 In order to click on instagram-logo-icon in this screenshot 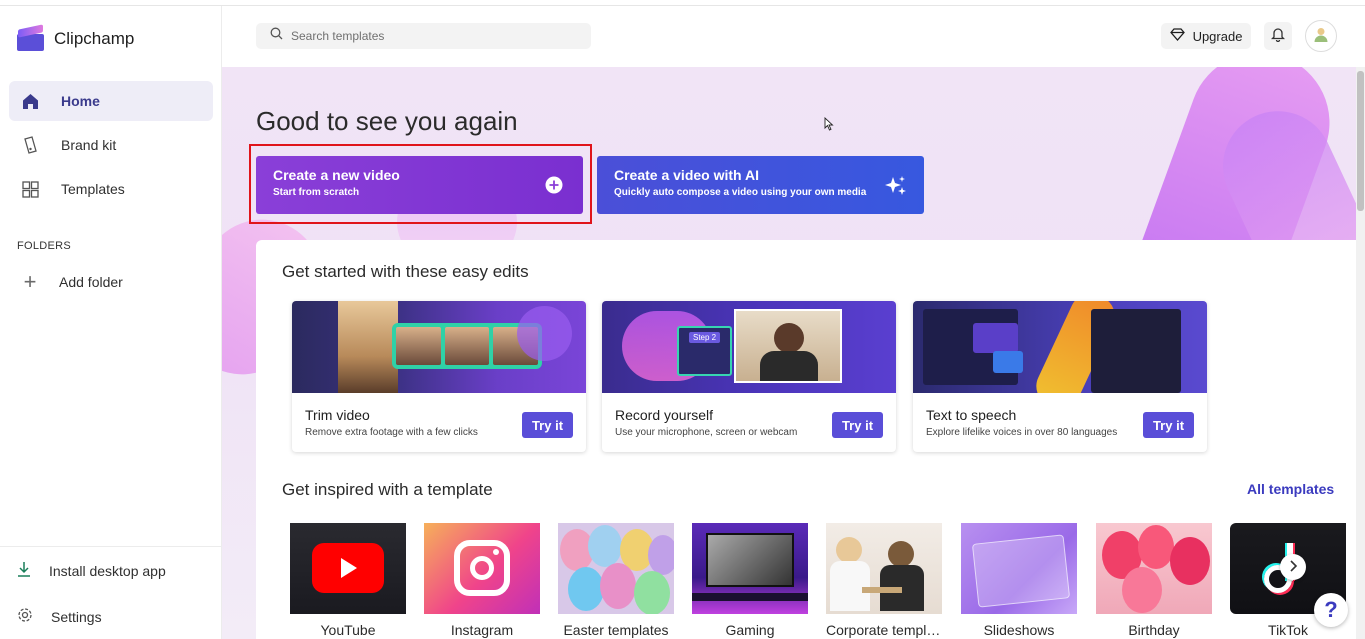, I will do `click(482, 568)`.